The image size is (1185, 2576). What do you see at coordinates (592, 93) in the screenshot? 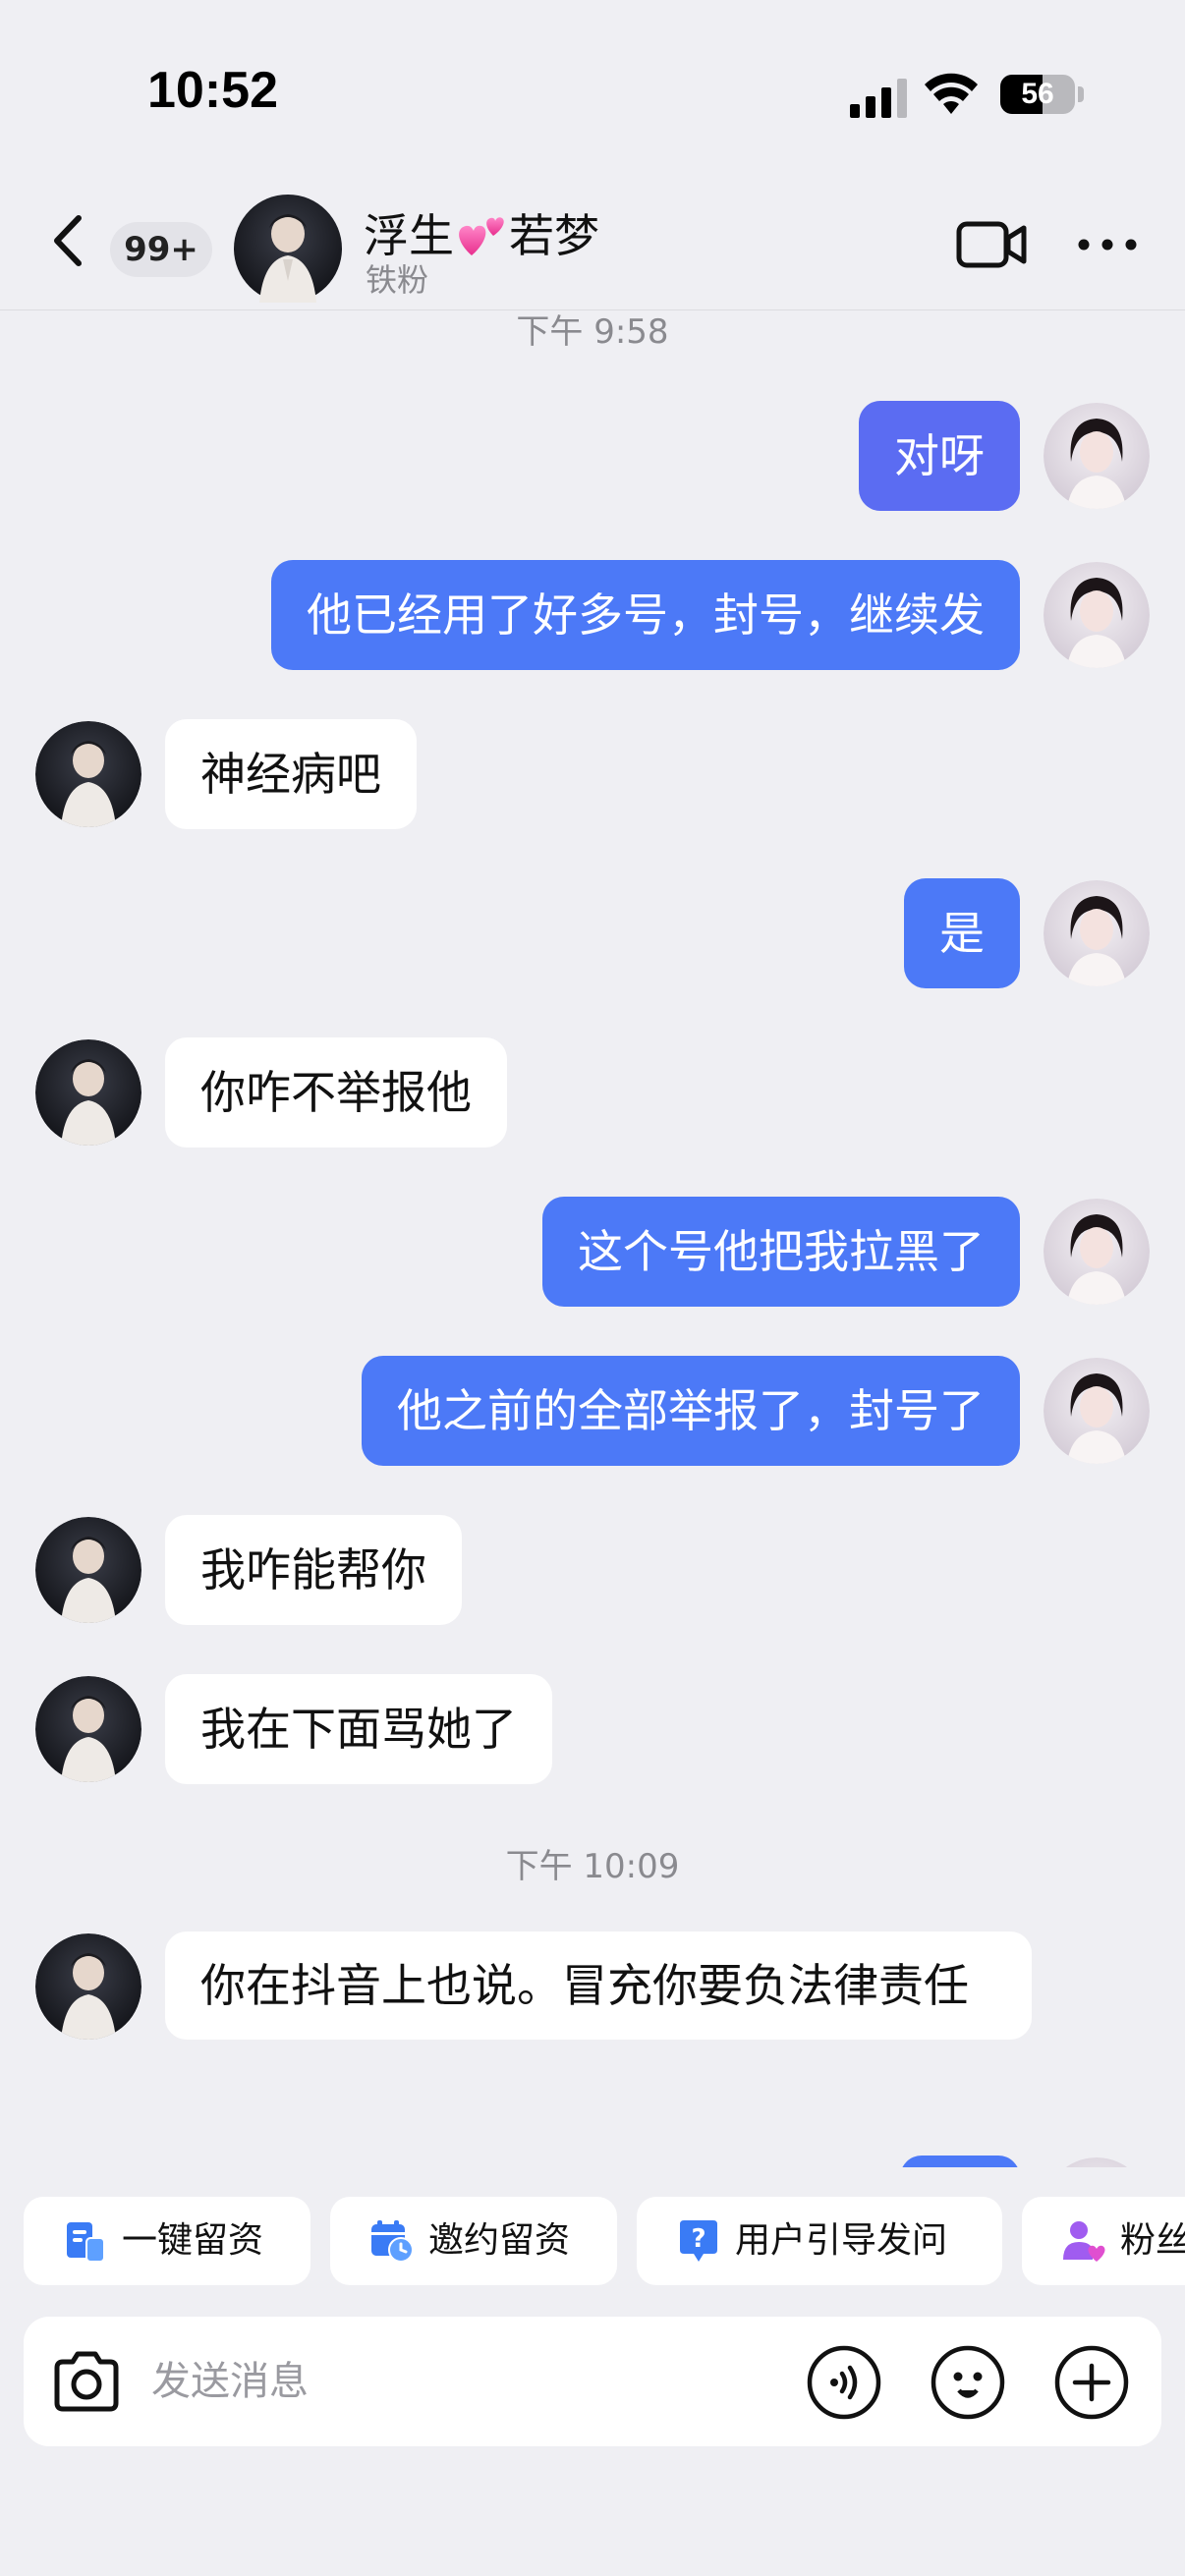
I see `status-bar: 10:52 56` at bounding box center [592, 93].